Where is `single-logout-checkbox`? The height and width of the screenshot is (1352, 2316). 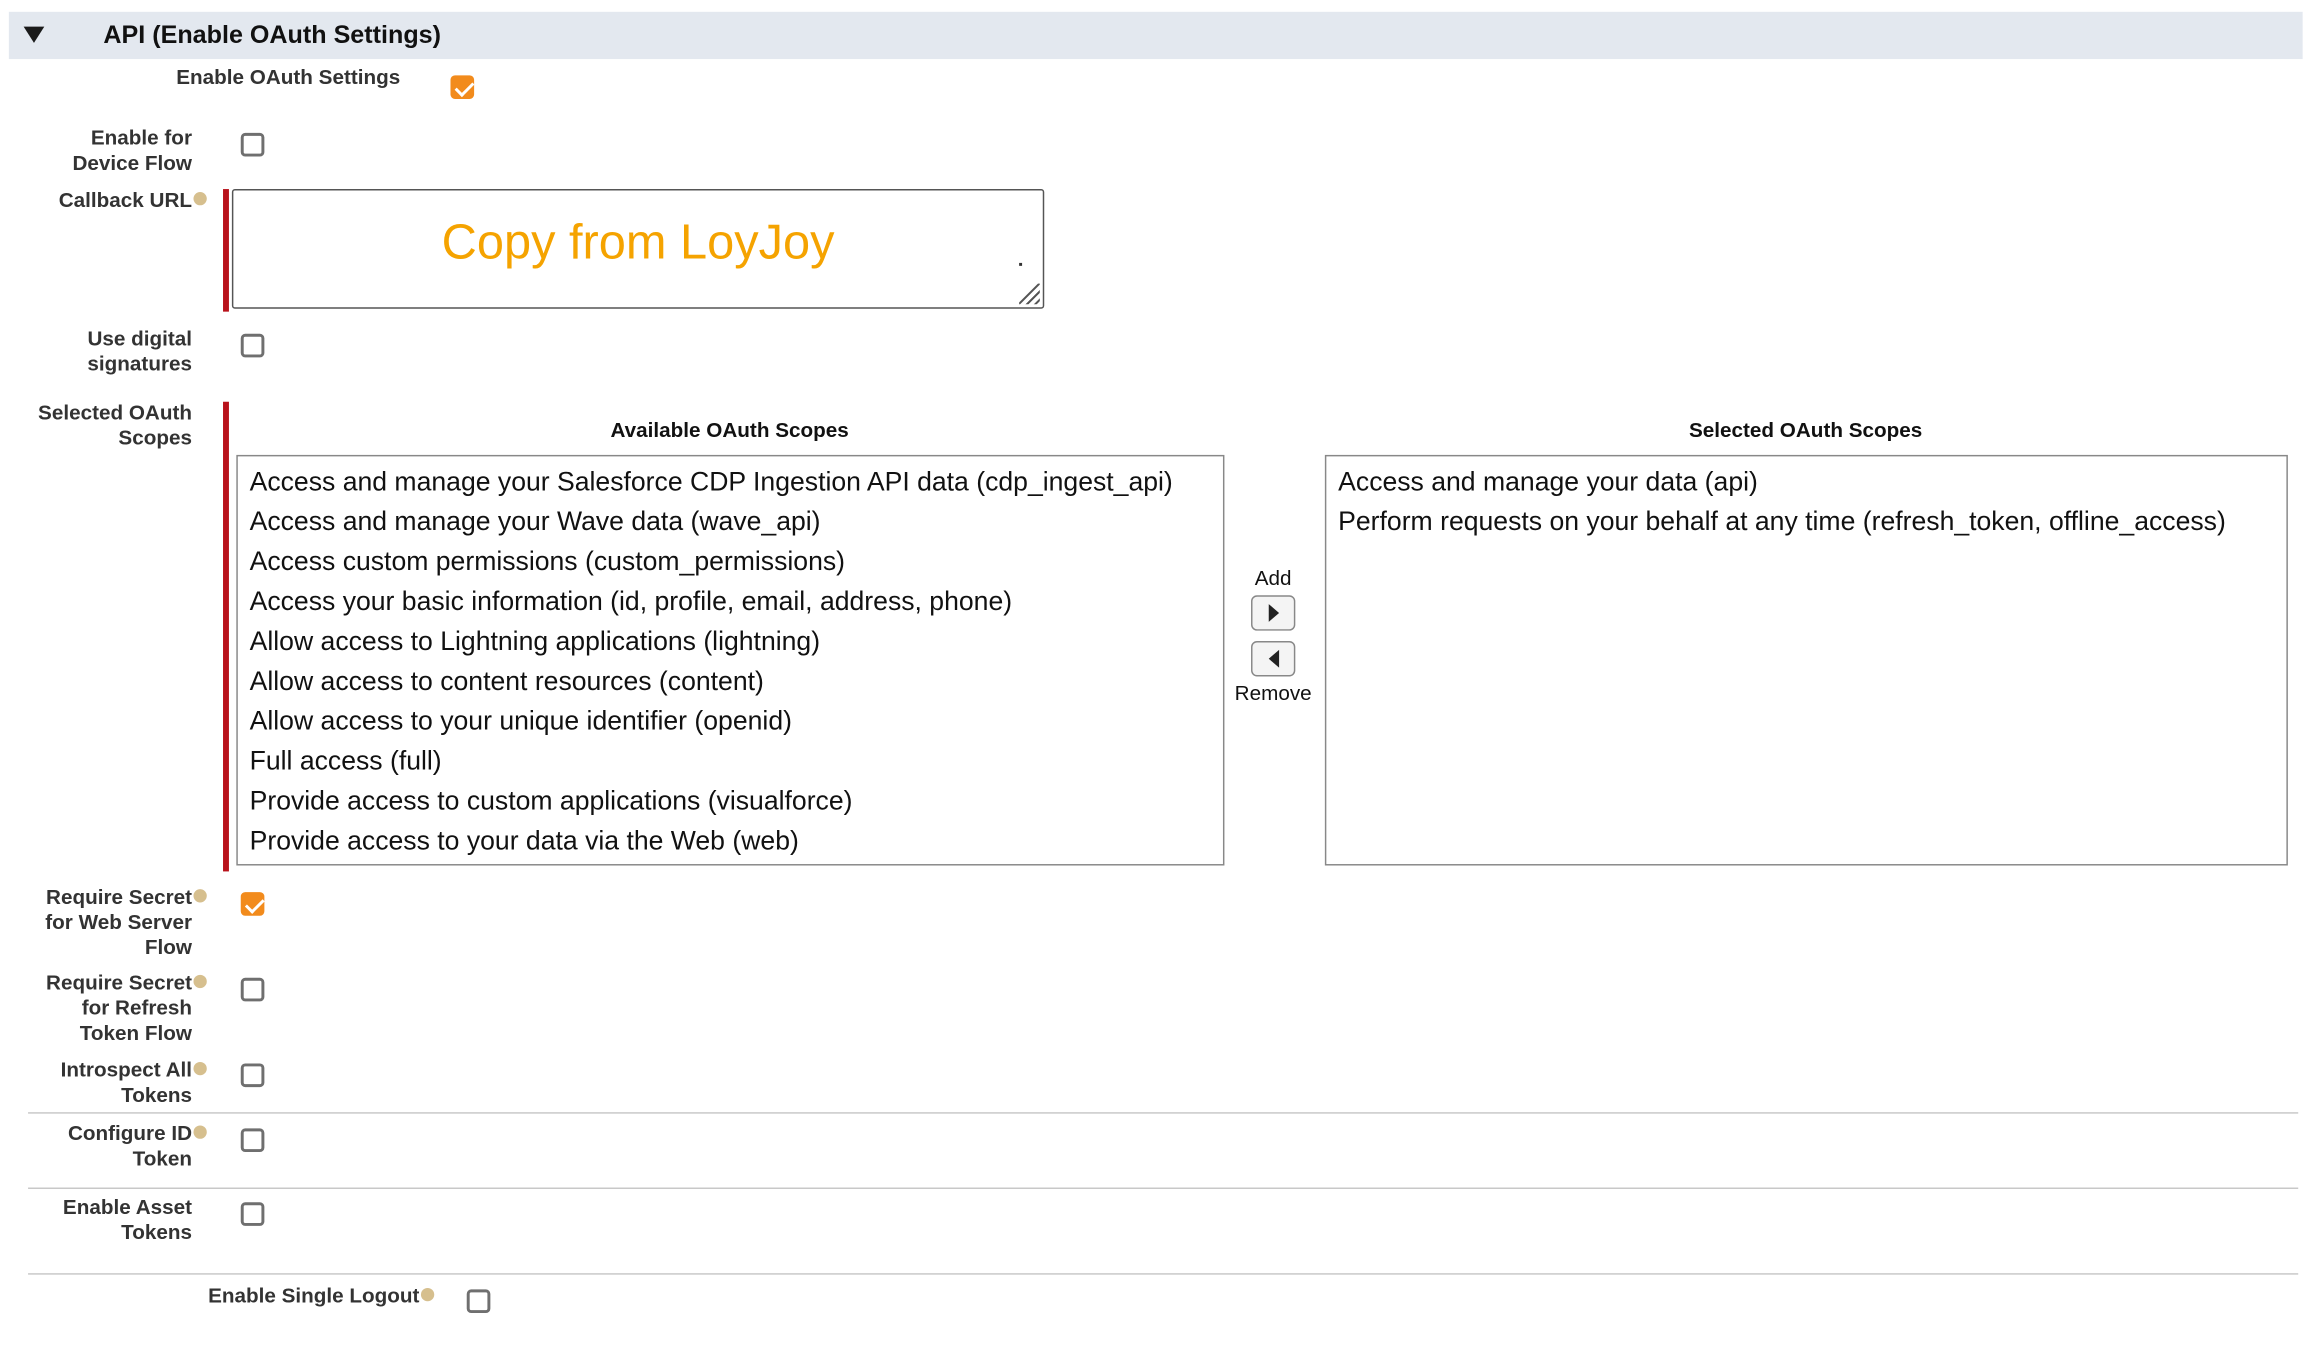
single-logout-checkbox is located at coordinates (478, 1301).